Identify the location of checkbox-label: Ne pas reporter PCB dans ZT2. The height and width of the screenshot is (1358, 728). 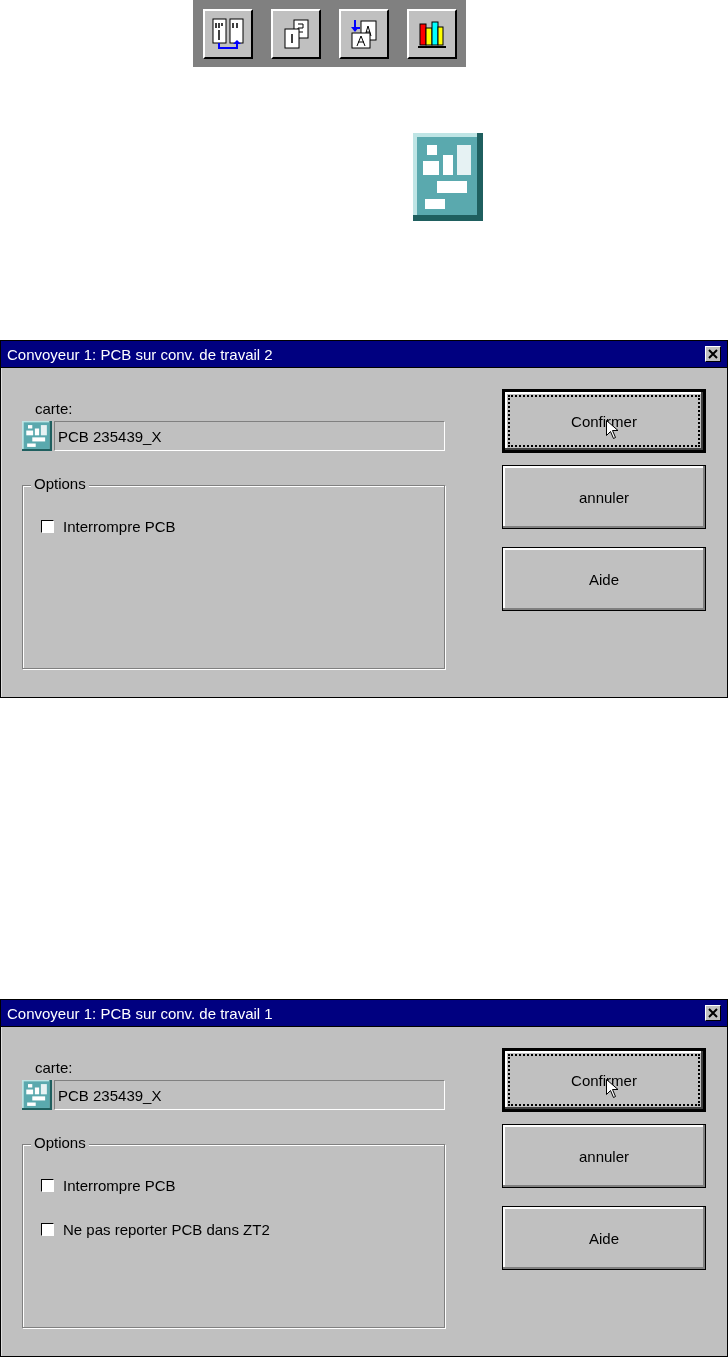
(166, 1229).